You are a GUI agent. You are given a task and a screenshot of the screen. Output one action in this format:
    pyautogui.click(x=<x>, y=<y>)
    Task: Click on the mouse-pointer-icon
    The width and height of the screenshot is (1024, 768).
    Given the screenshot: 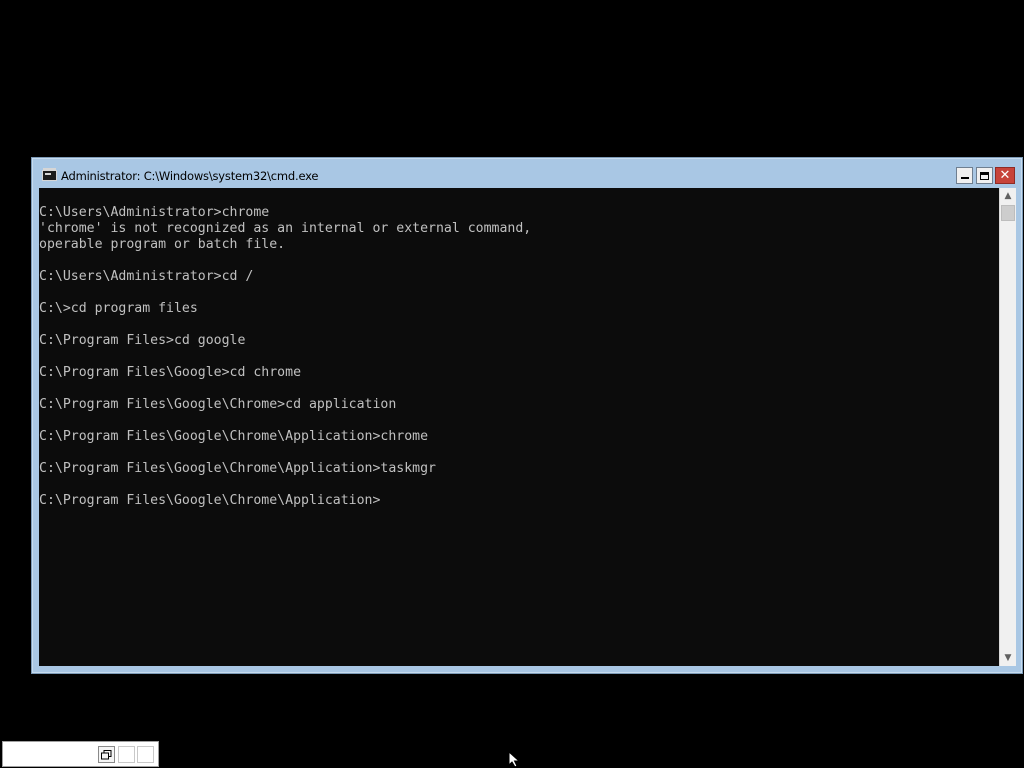 What is the action you would take?
    pyautogui.click(x=514, y=759)
    